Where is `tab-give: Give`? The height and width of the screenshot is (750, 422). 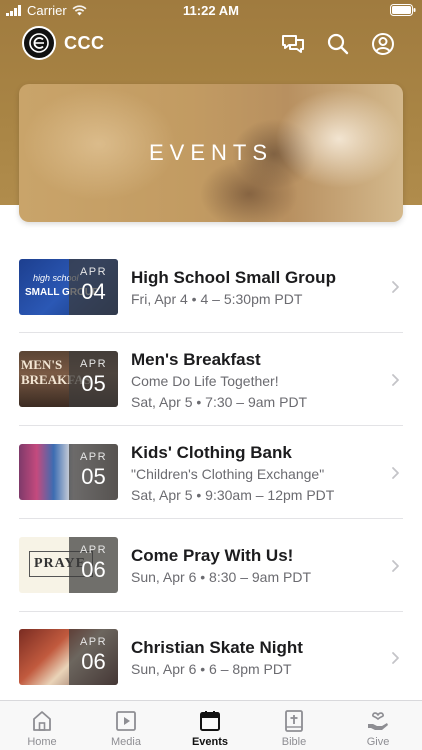
tab-give: Give is located at coordinates (378, 725).